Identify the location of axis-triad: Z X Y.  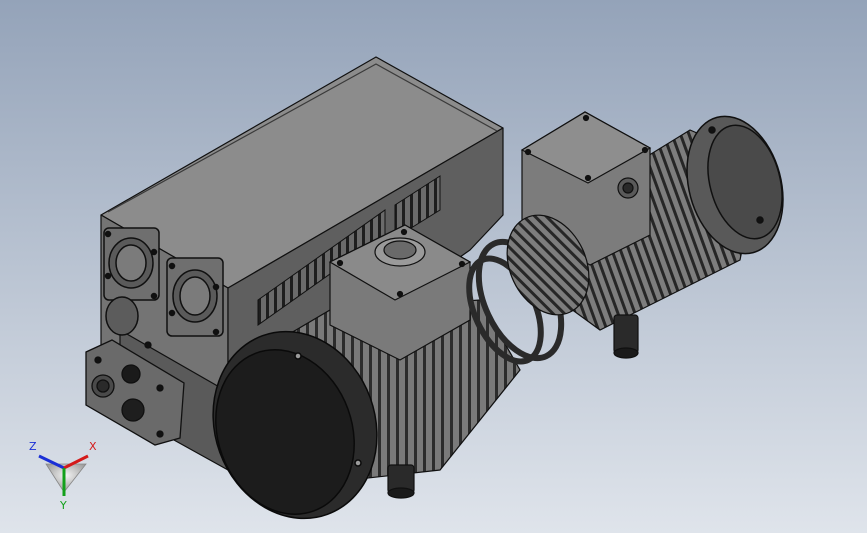
(63, 476).